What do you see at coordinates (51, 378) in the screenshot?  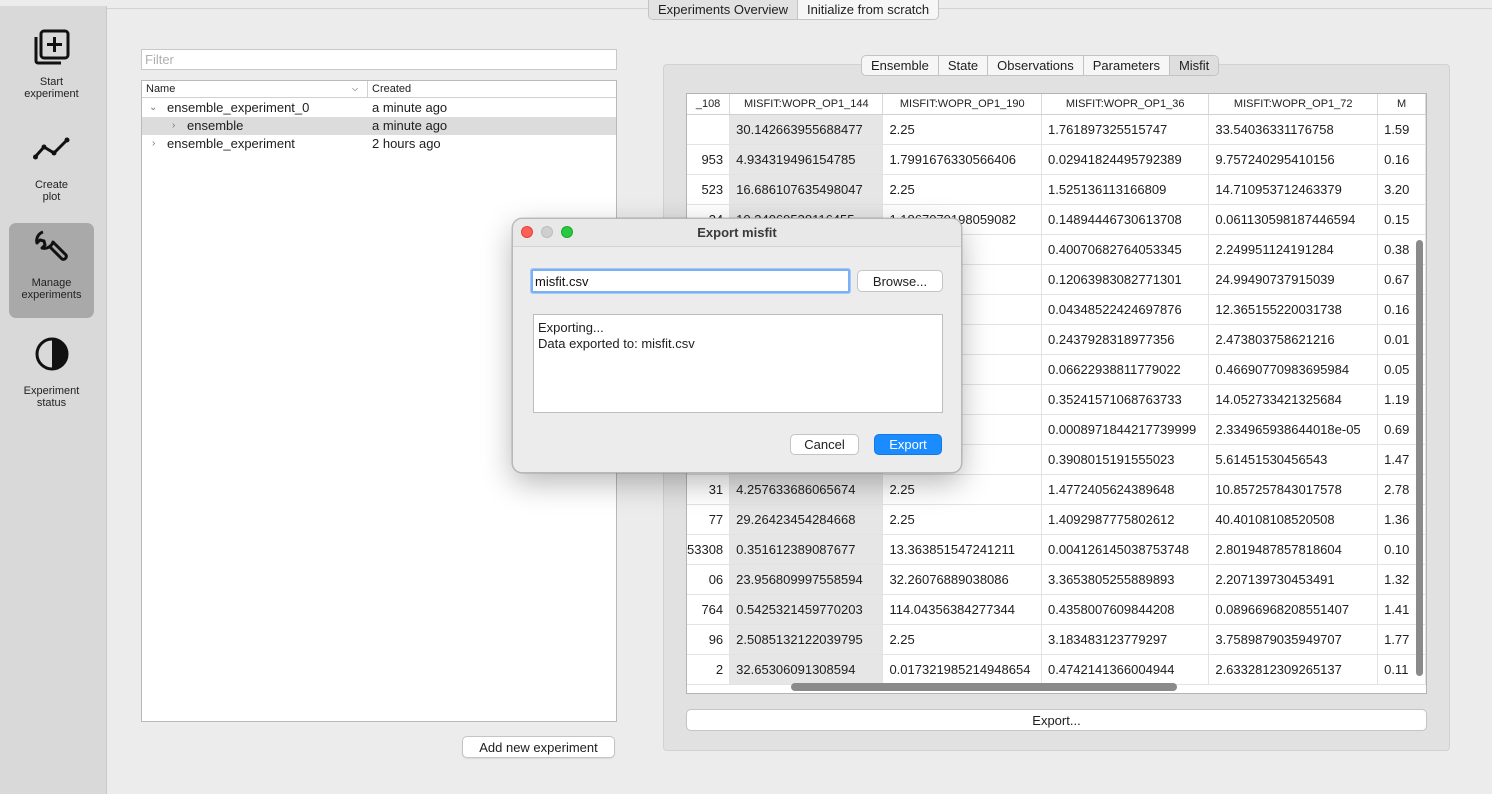 I see `sidebar-item-experiment-status: Experiment status` at bounding box center [51, 378].